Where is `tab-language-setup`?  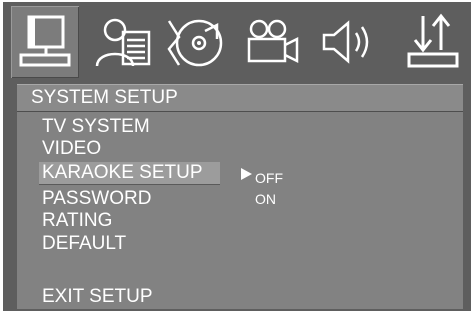
tab-language-setup is located at coordinates (123, 42).